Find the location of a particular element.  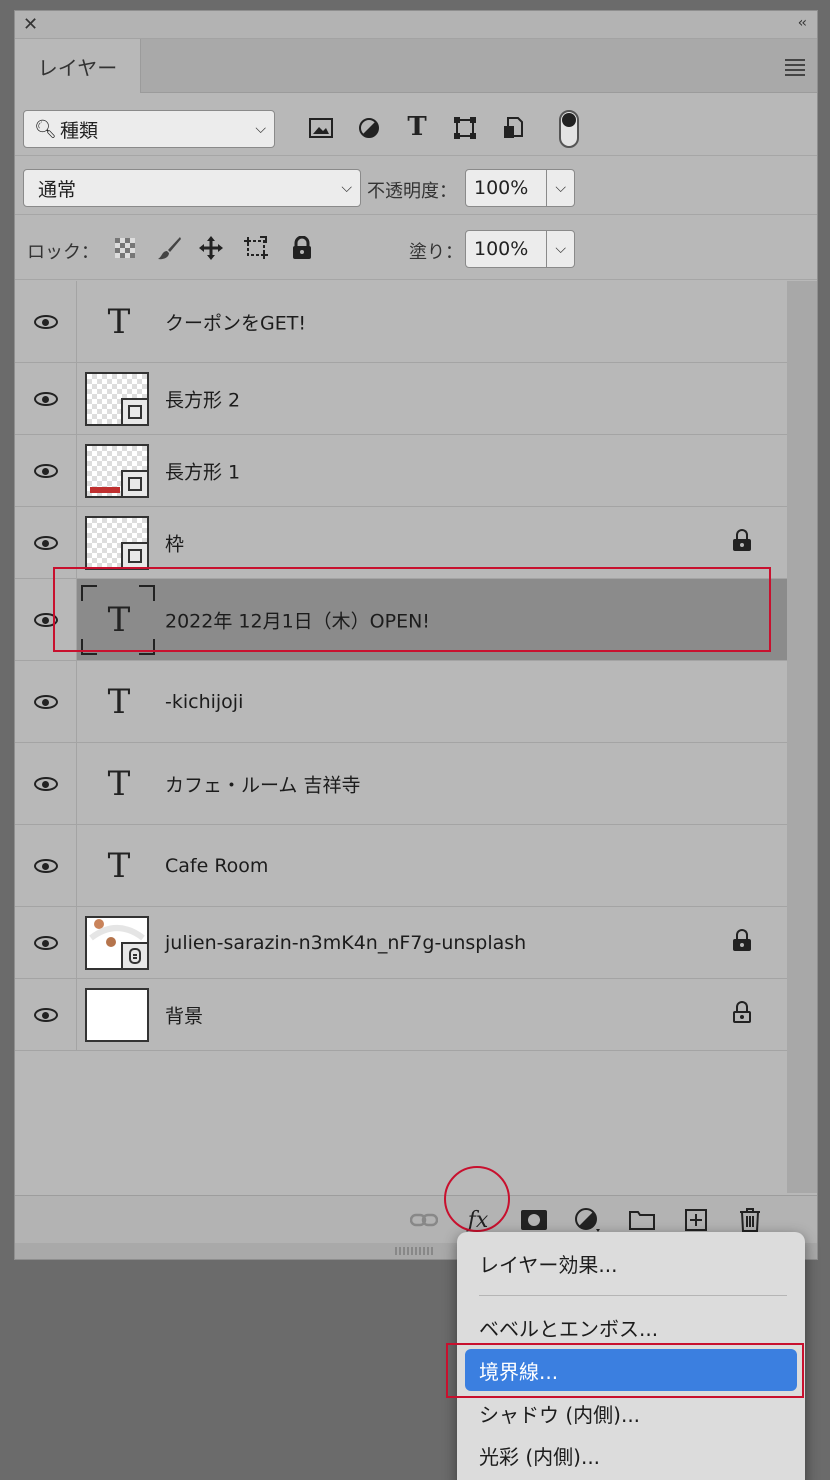

layer-name: 背景 is located at coordinates (184, 1016).